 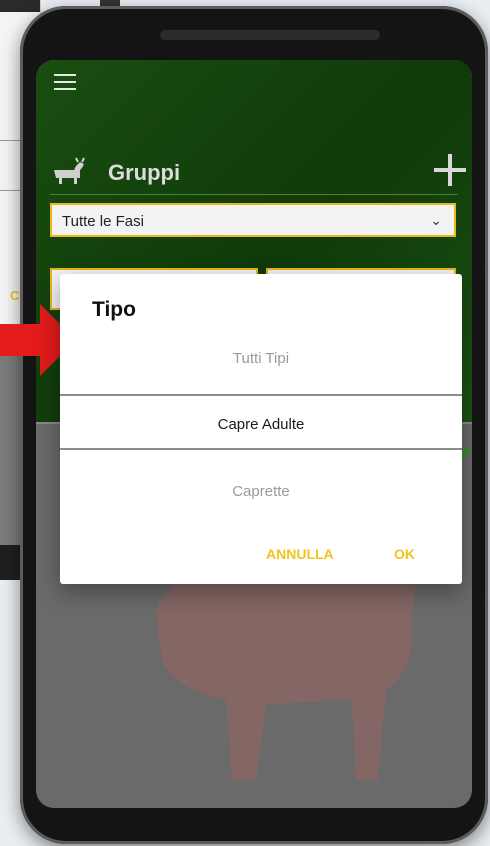 I want to click on add-group-button, so click(x=450, y=170).